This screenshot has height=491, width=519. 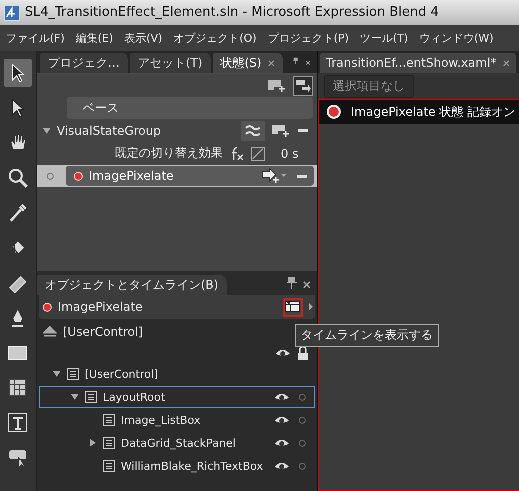 I want to click on panel-tab: アセット(T), so click(x=170, y=63).